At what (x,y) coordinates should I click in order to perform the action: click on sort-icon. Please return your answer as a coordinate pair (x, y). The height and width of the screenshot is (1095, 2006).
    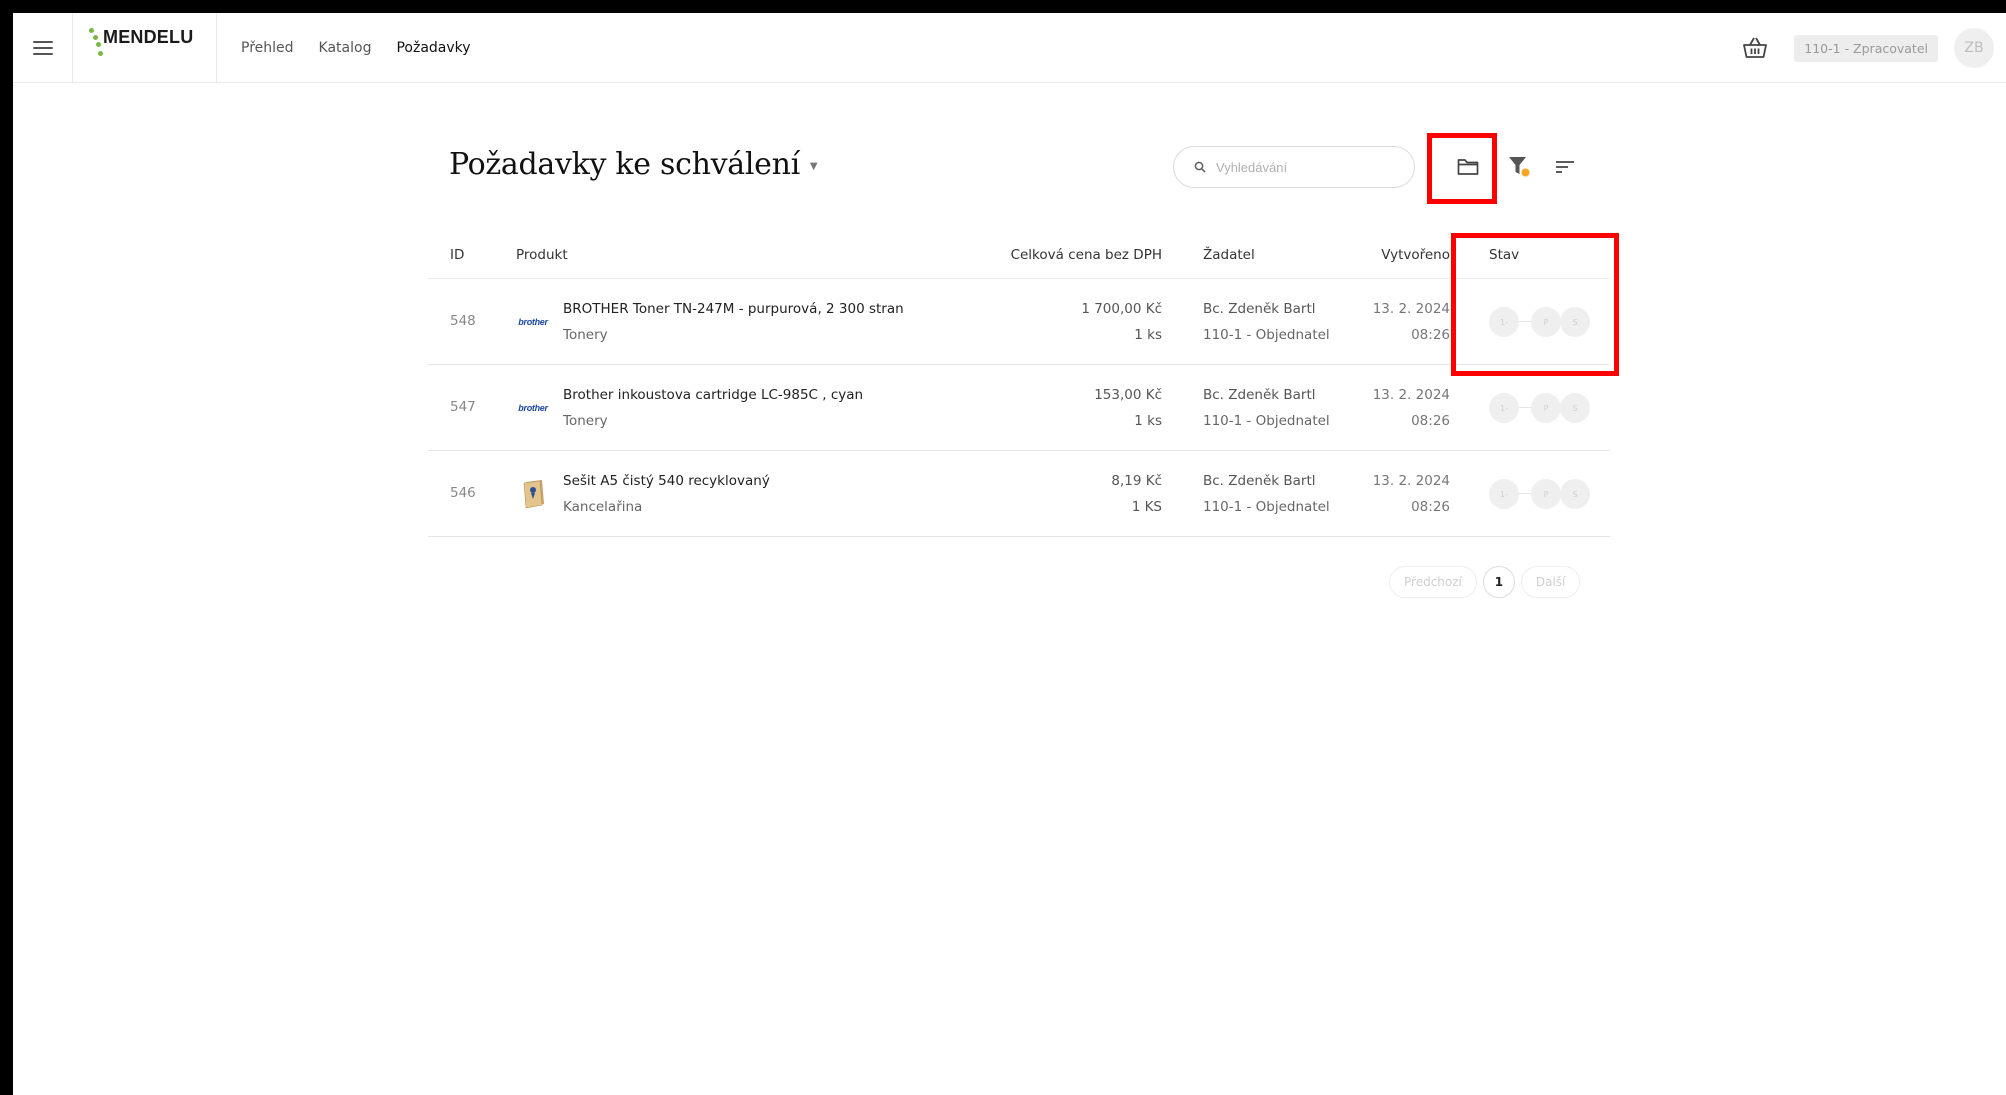
    Looking at the image, I should click on (1565, 167).